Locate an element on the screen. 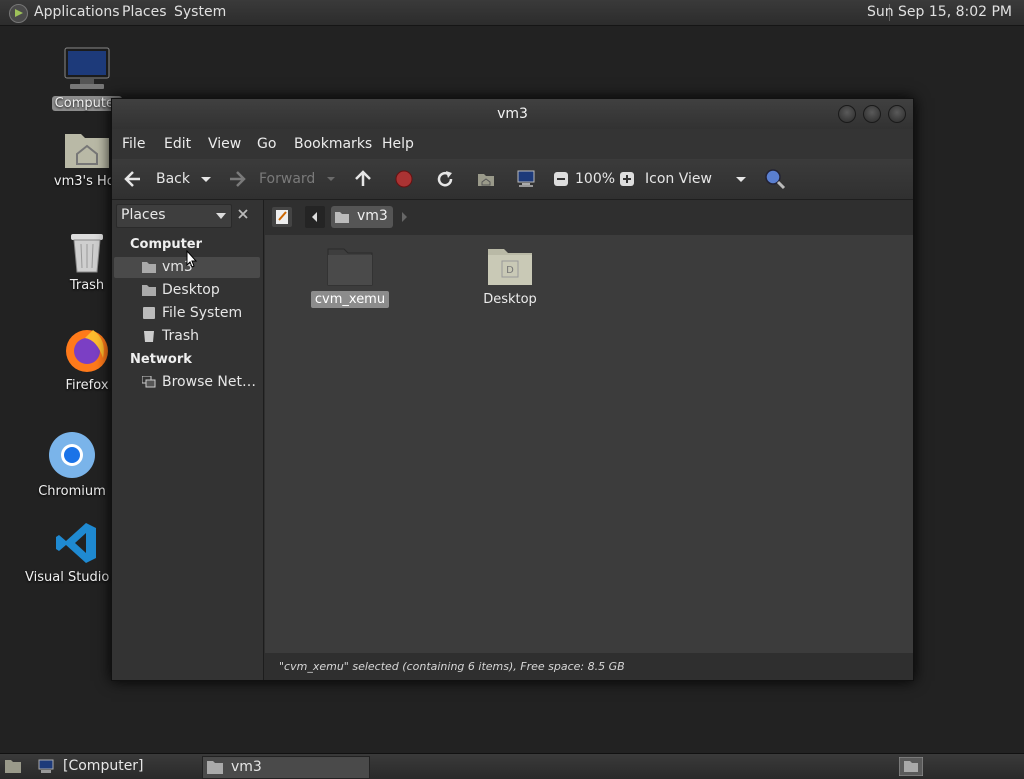 The image size is (1024, 779). home-icon is located at coordinates (486, 179).